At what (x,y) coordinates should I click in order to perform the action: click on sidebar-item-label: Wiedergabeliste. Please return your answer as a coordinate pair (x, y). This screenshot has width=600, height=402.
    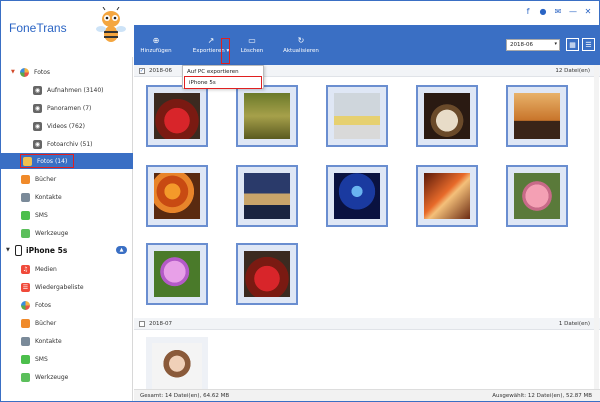
    Looking at the image, I should click on (59, 287).